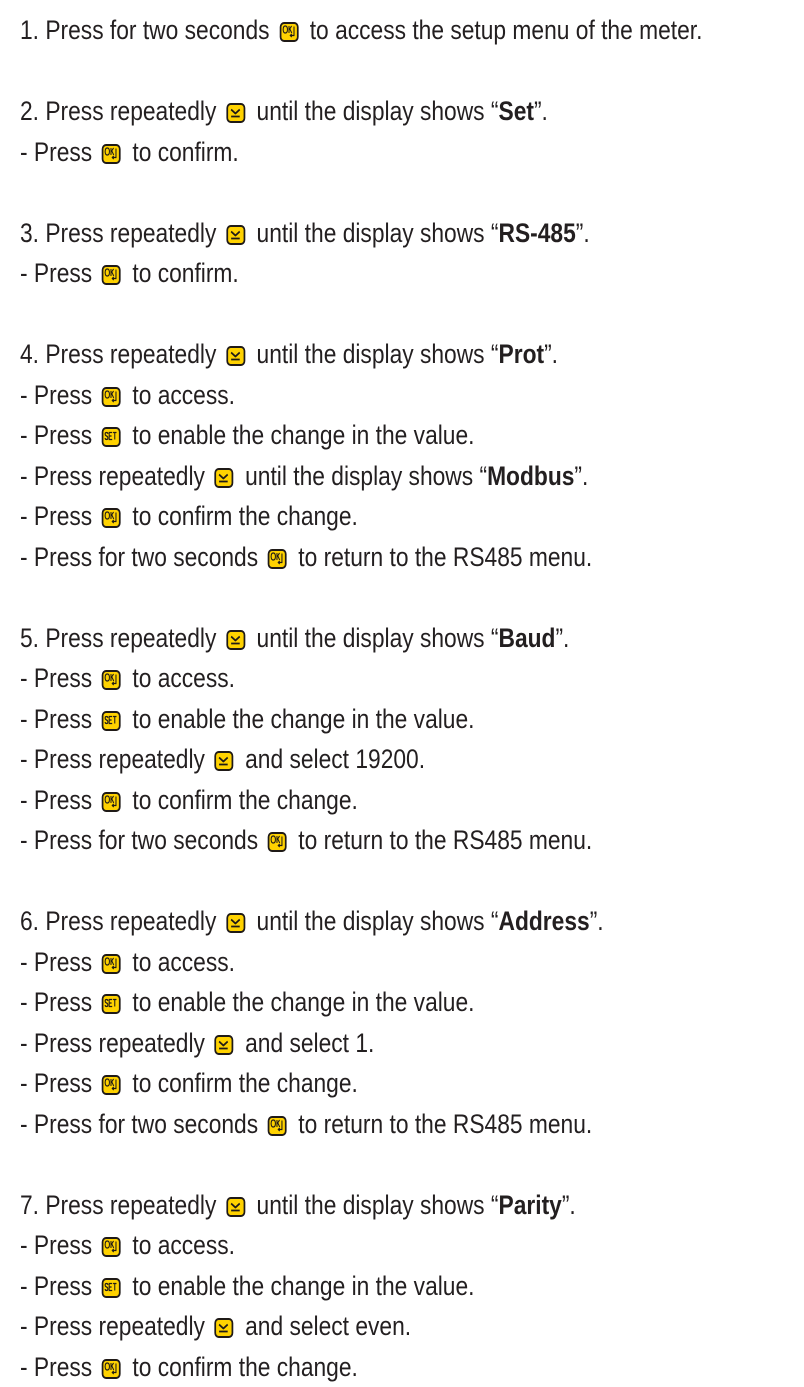  What do you see at coordinates (148, 30) in the screenshot?
I see `instruction-text: 1. Press for two seconds` at bounding box center [148, 30].